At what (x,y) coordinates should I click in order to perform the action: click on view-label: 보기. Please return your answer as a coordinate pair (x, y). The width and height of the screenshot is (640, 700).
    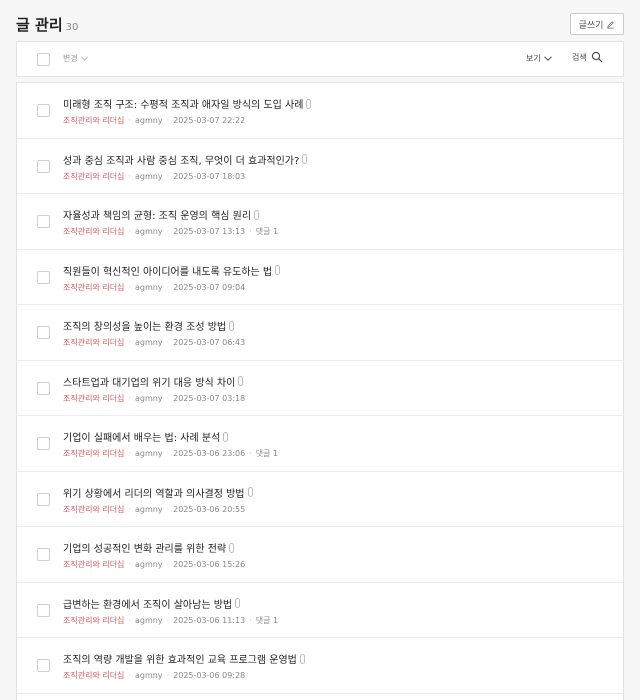
    Looking at the image, I should click on (533, 58).